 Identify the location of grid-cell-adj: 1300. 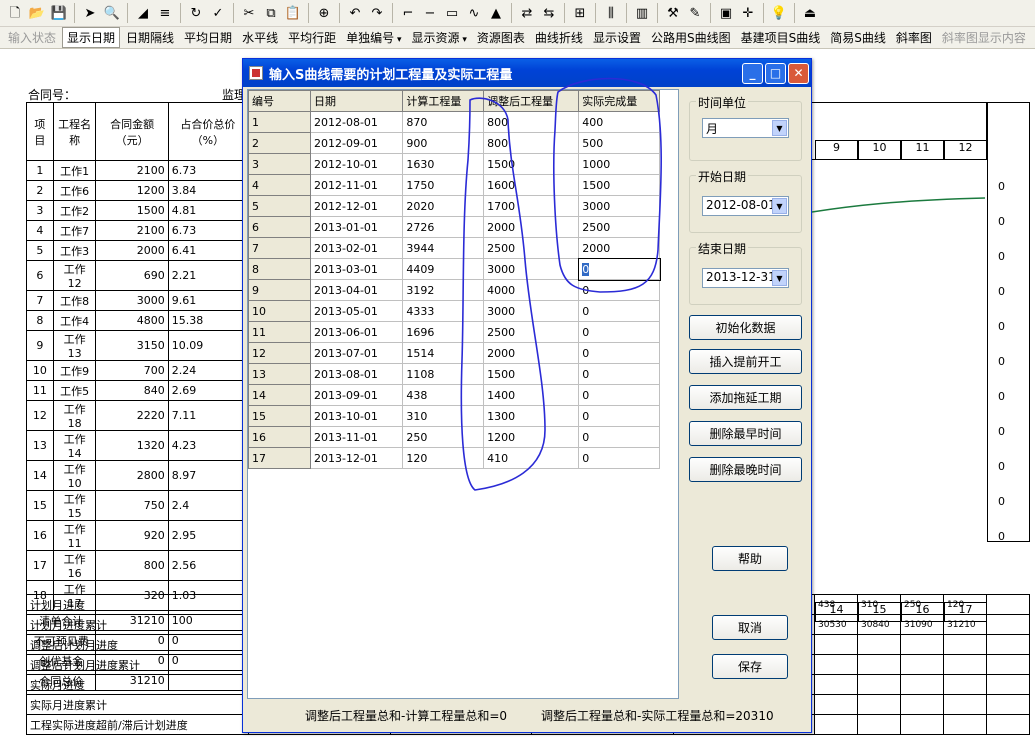
(531, 416).